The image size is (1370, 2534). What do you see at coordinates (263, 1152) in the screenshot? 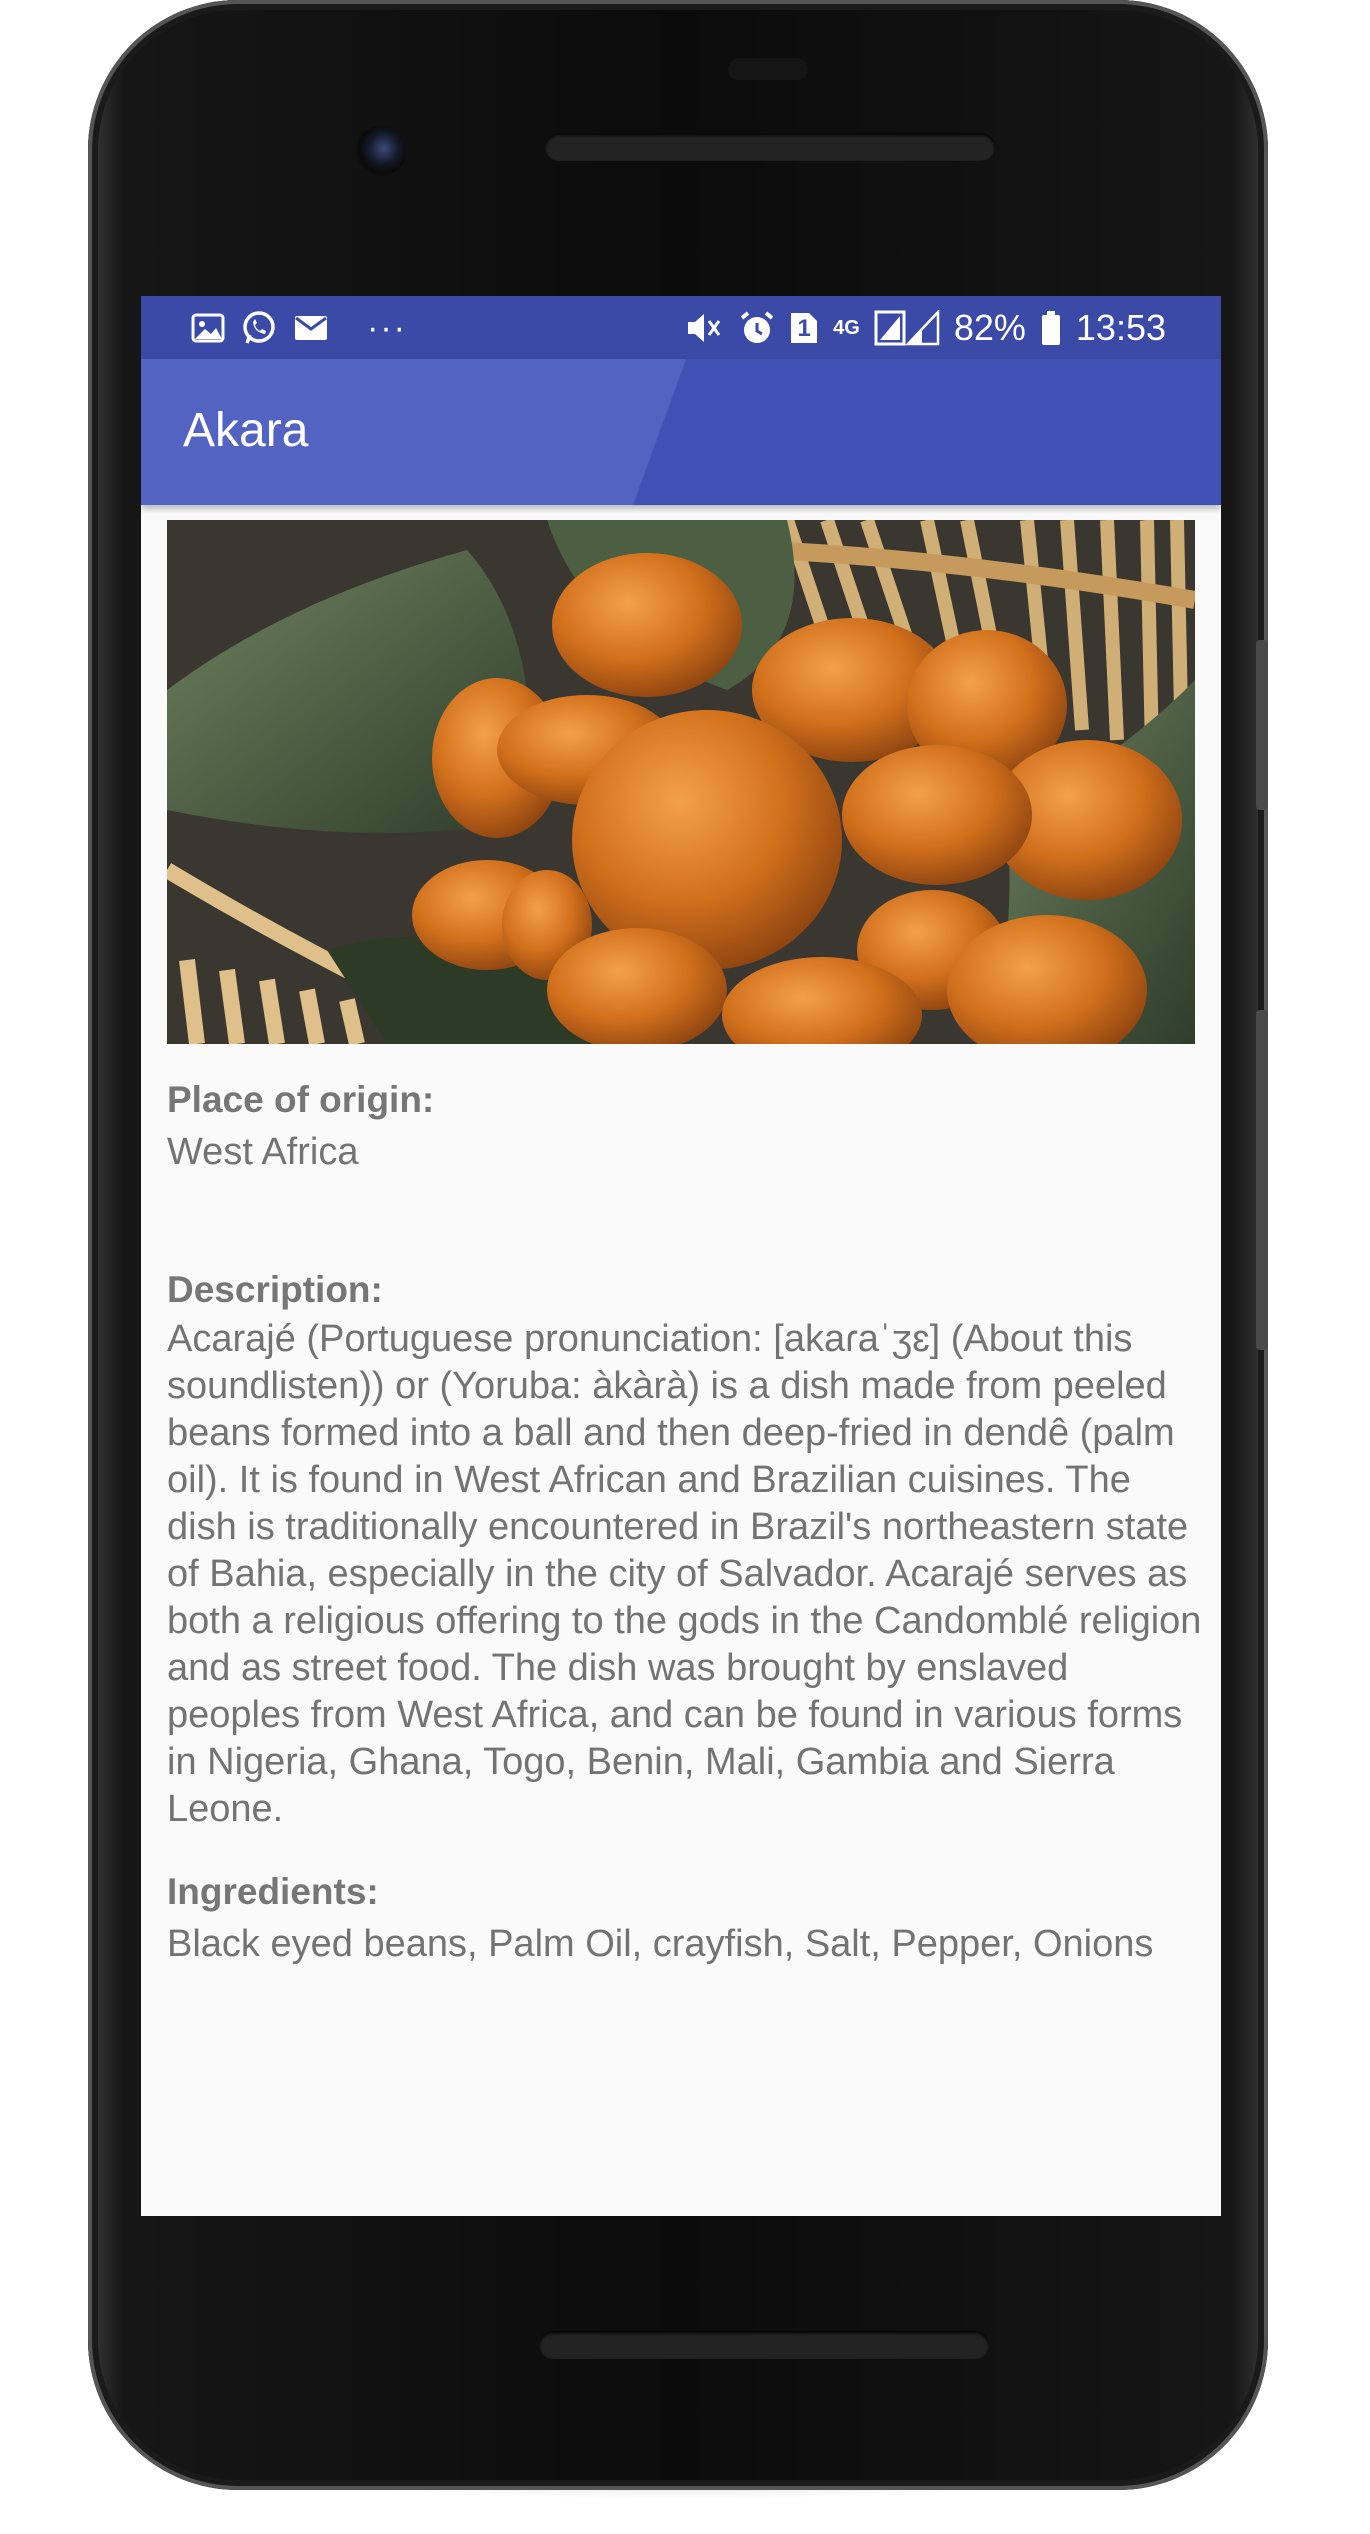
I see `origin-value: West Africa` at bounding box center [263, 1152].